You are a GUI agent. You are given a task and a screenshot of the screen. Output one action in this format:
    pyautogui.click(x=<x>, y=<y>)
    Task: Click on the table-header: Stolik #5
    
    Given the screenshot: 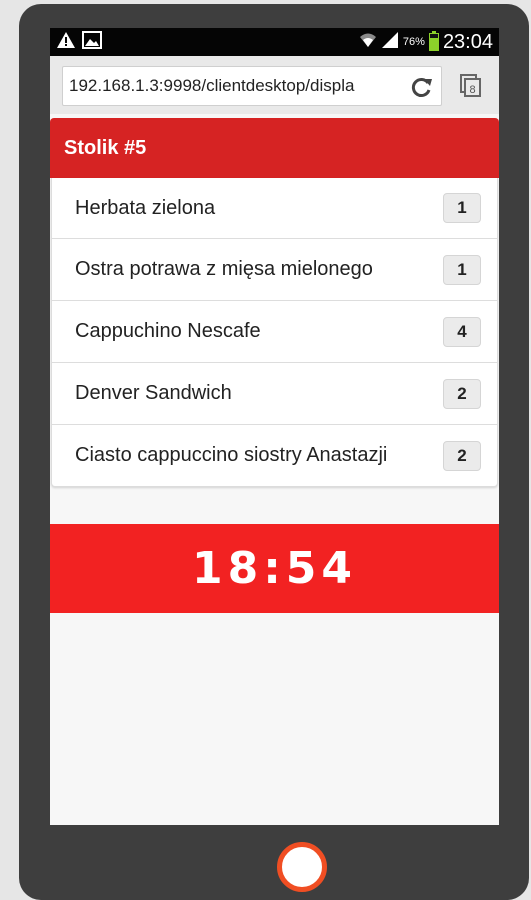 What is the action you would take?
    pyautogui.click(x=274, y=148)
    